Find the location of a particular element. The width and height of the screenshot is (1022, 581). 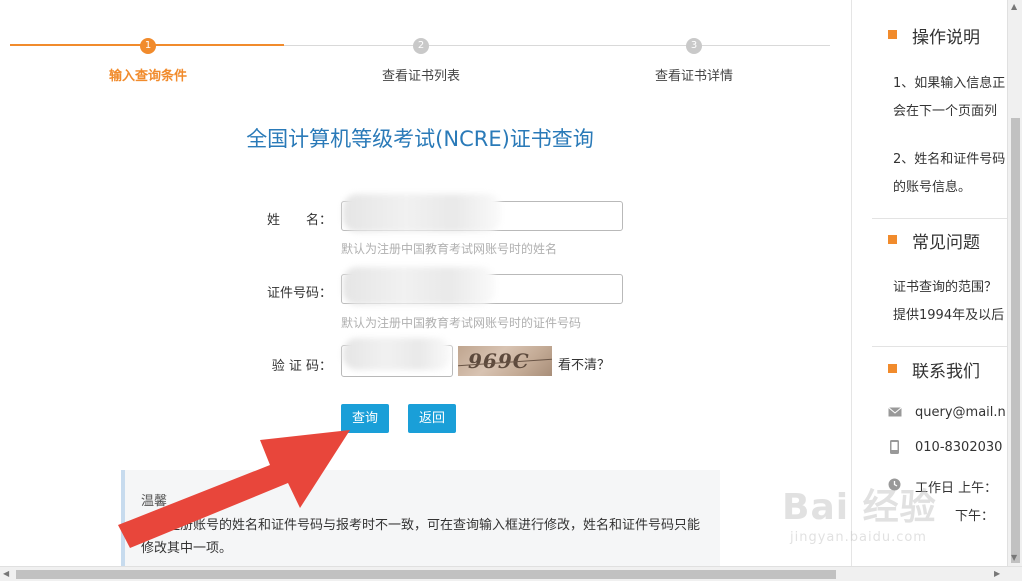

redacted-captcha-mask is located at coordinates (397, 354).